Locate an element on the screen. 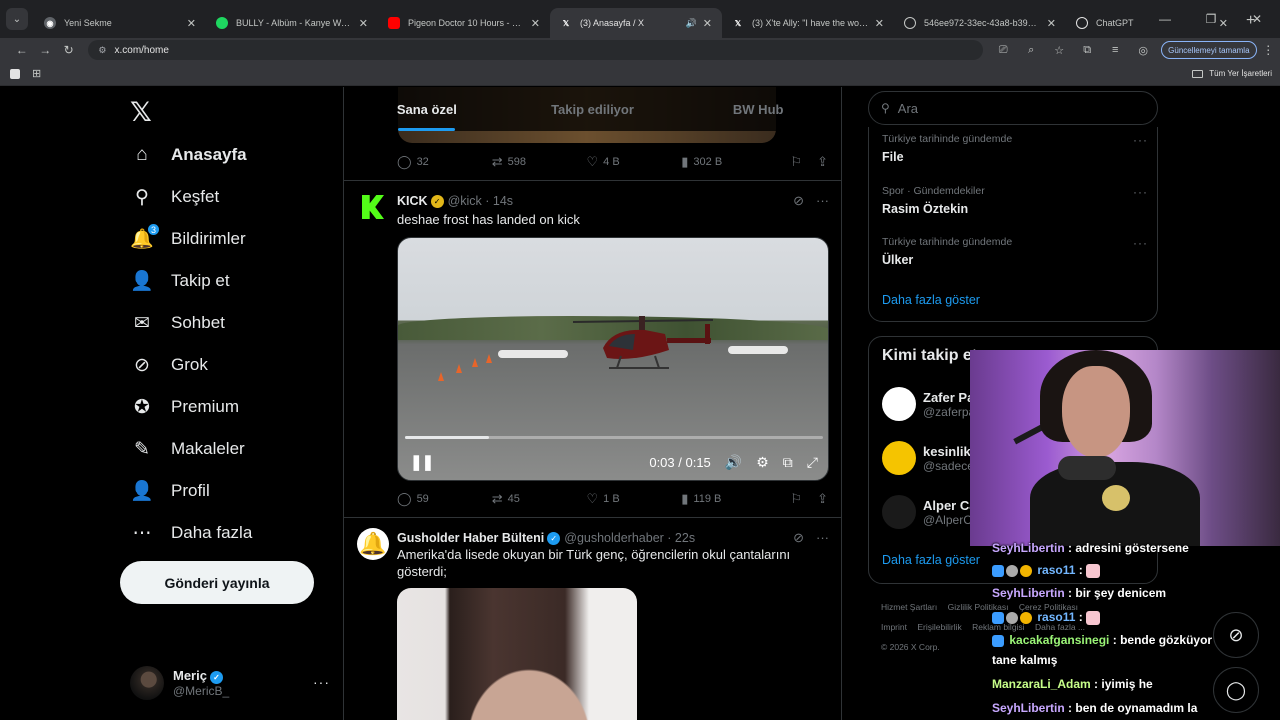  video-player: ❚❚ 0:03 / 0:15 🔊 ⚙ ⧉ ⤢ is located at coordinates (613, 359).